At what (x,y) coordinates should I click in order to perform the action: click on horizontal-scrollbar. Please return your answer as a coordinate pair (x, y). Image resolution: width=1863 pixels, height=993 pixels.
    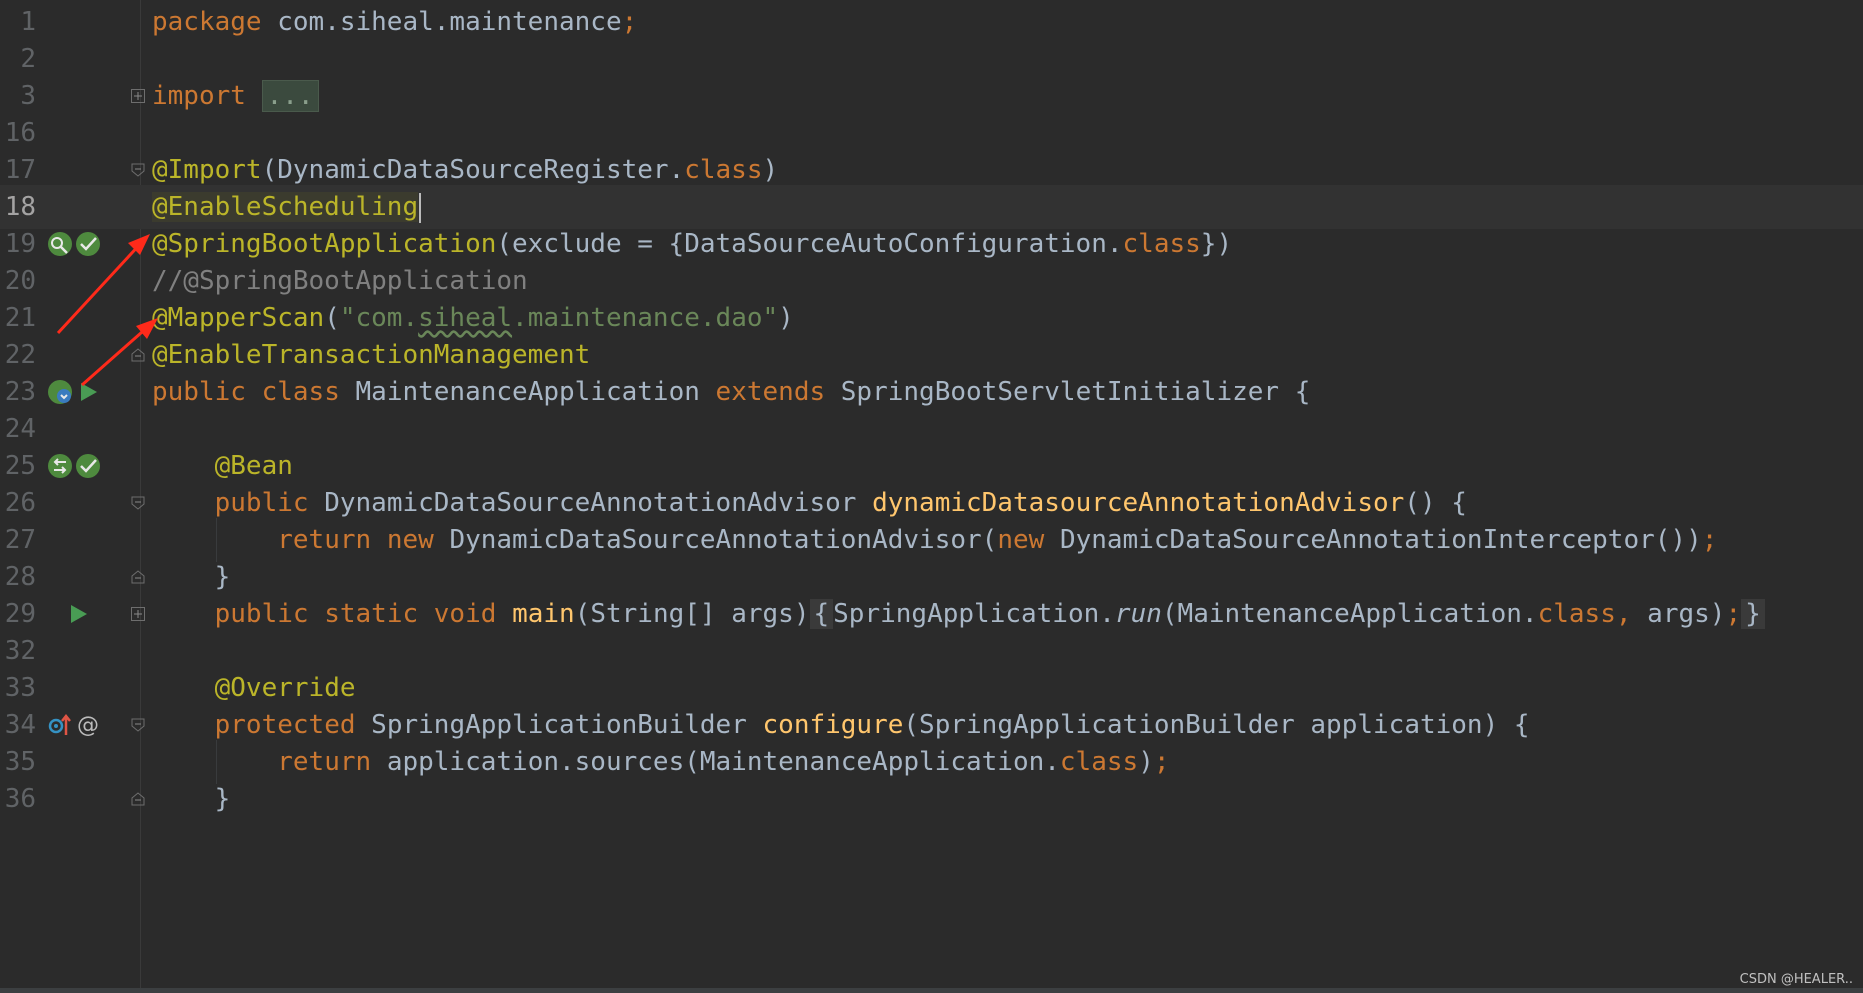
    Looking at the image, I should click on (931, 990).